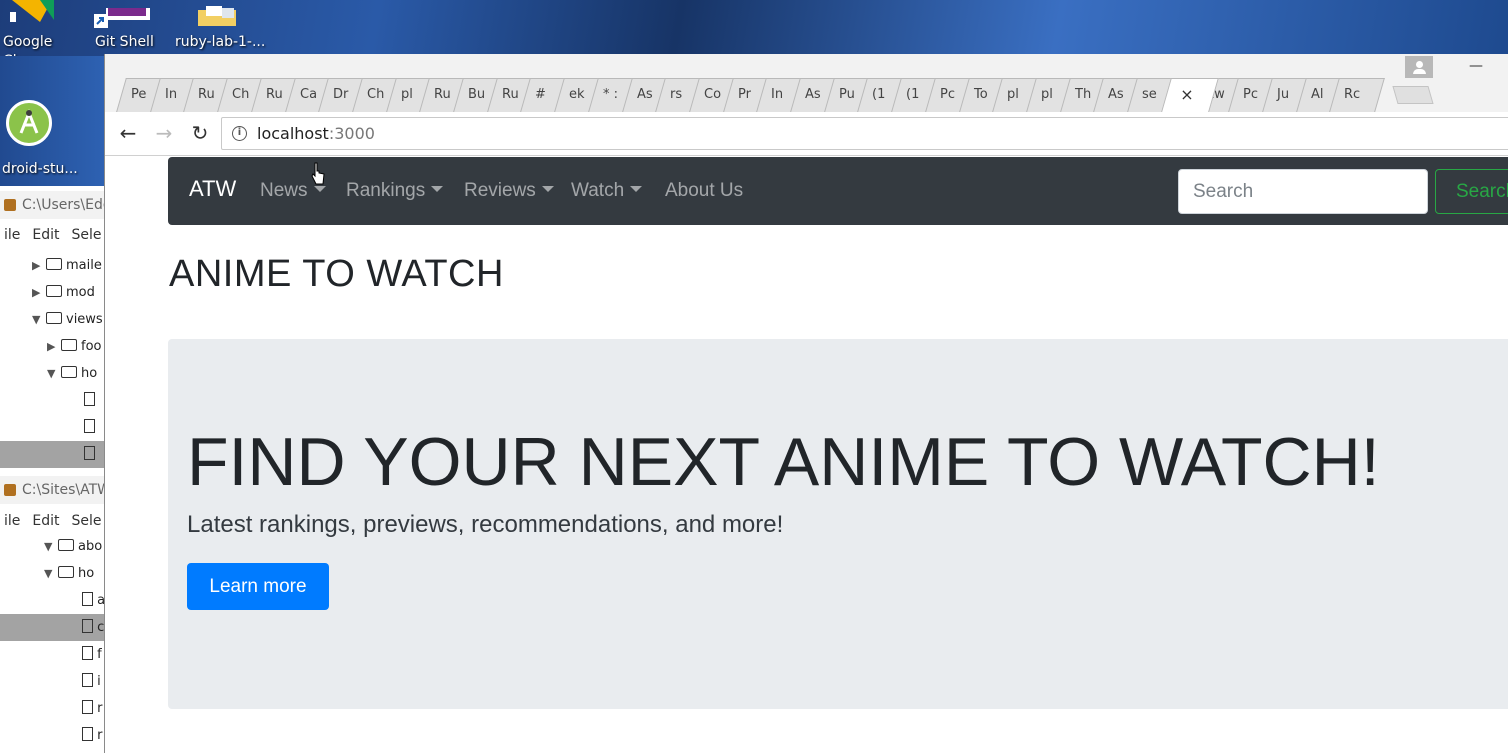  Describe the element at coordinates (309, 94) in the screenshot. I see `tab-title: Ca` at that location.